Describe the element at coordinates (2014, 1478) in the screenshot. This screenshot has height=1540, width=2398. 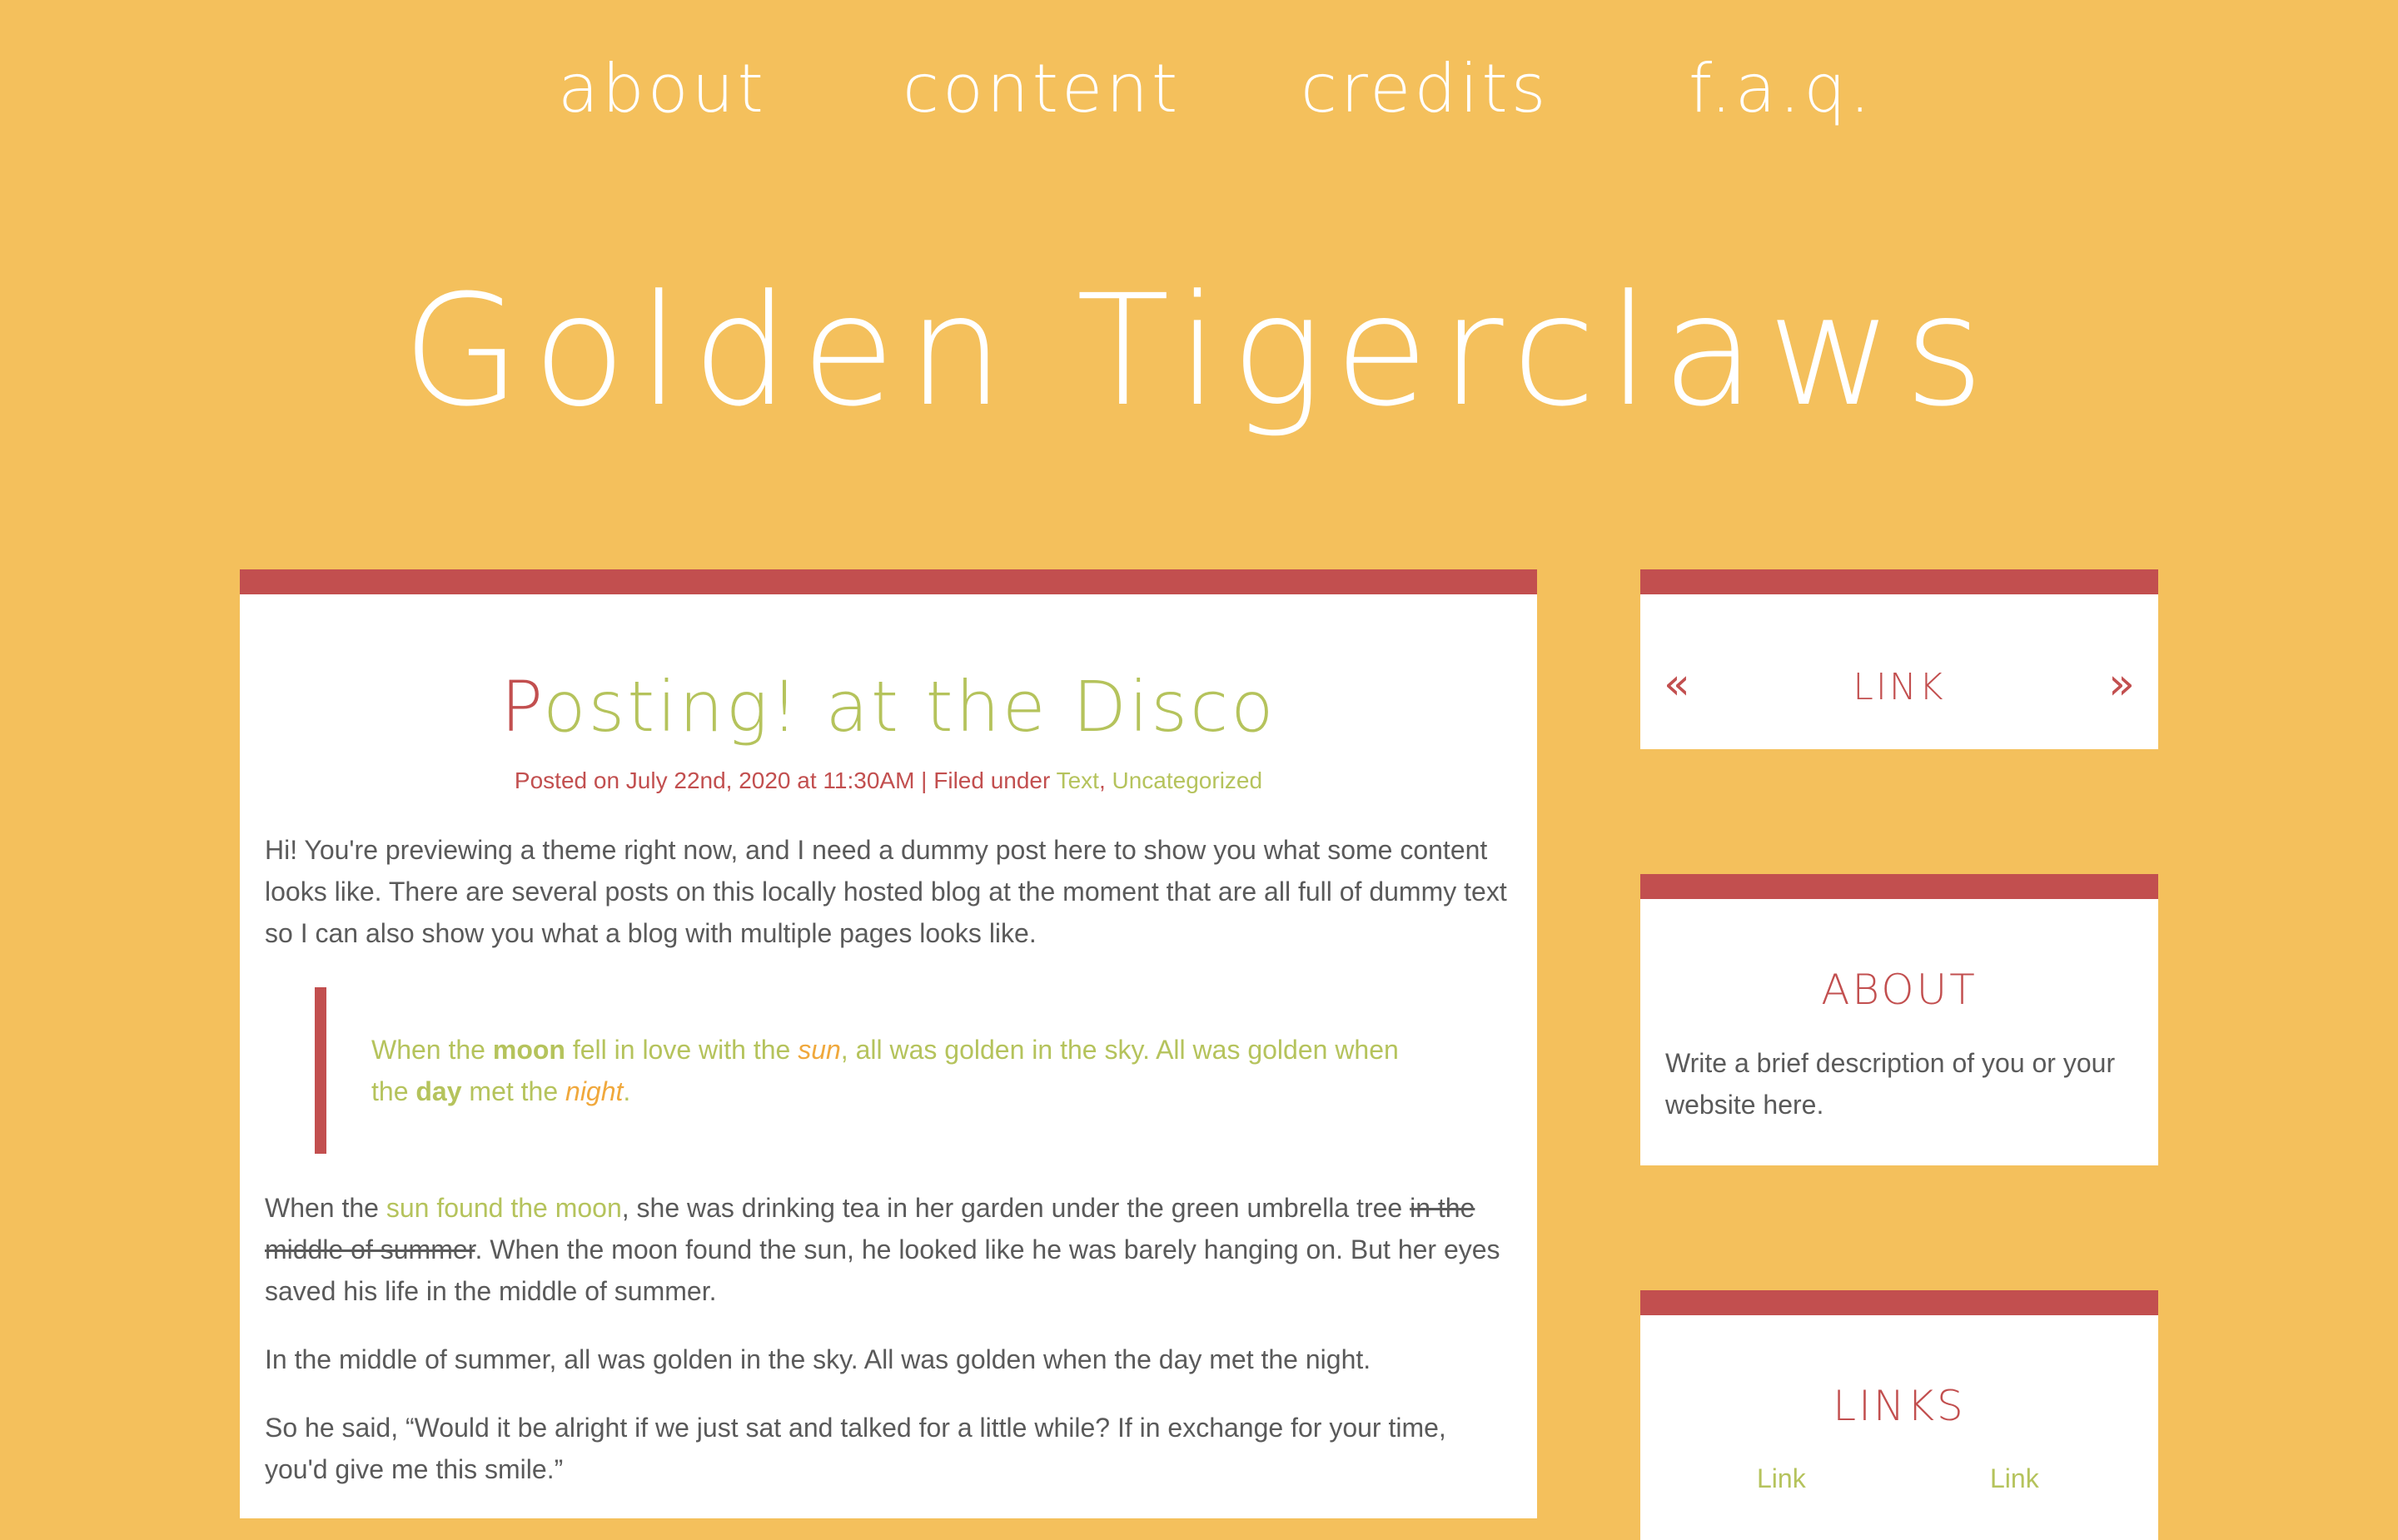
I see `sidebar-link-2: Link` at that location.